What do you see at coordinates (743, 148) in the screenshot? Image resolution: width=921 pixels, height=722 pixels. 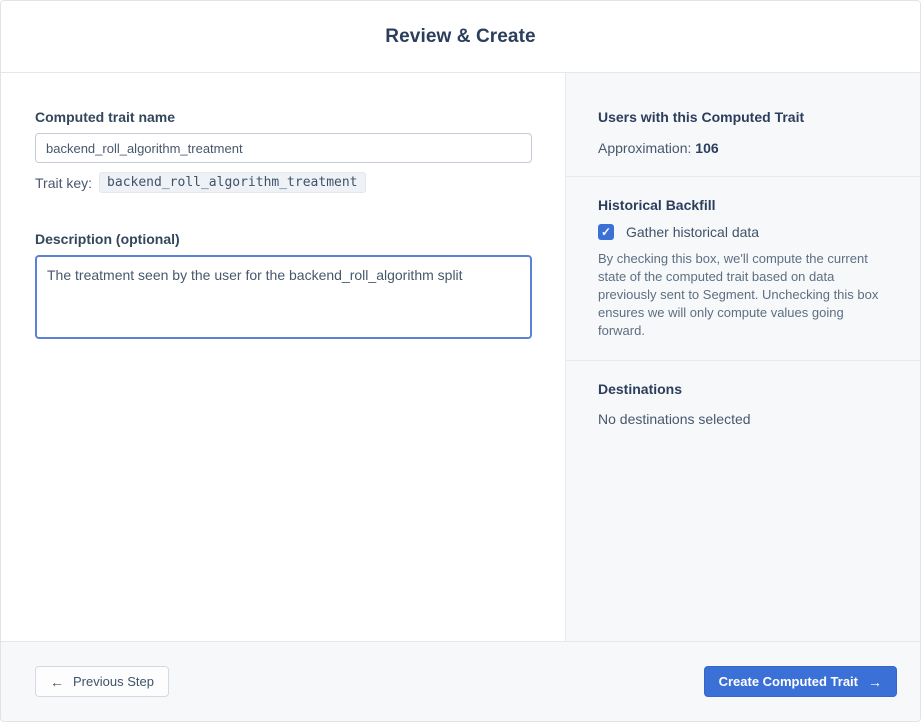 I see `approximation-row: Approximation: 106` at bounding box center [743, 148].